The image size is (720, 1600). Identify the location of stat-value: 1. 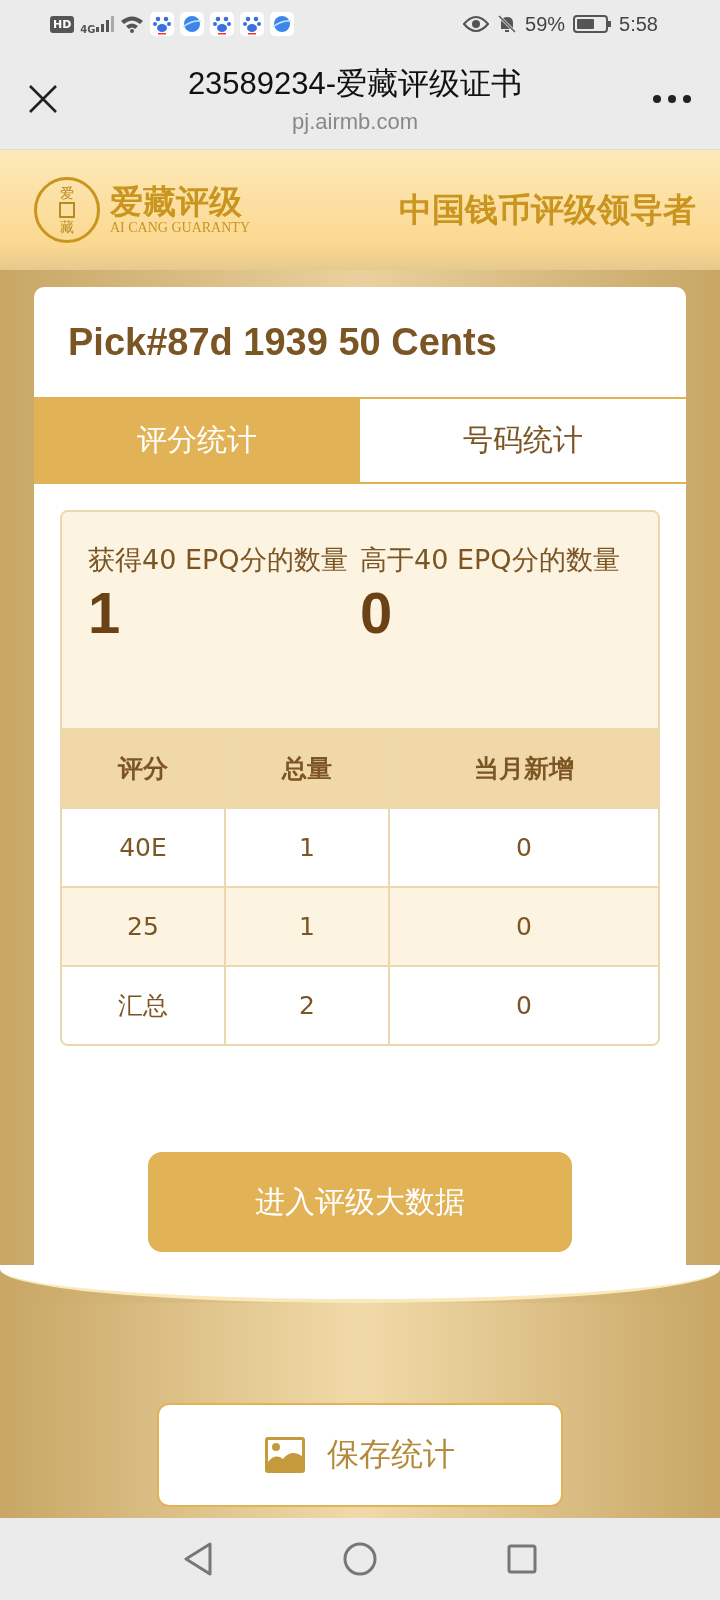
(105, 612).